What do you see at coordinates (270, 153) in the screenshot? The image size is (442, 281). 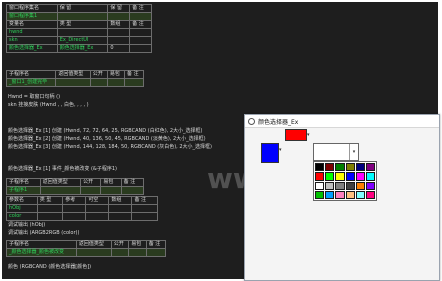 I see `small-color-swatch` at bounding box center [270, 153].